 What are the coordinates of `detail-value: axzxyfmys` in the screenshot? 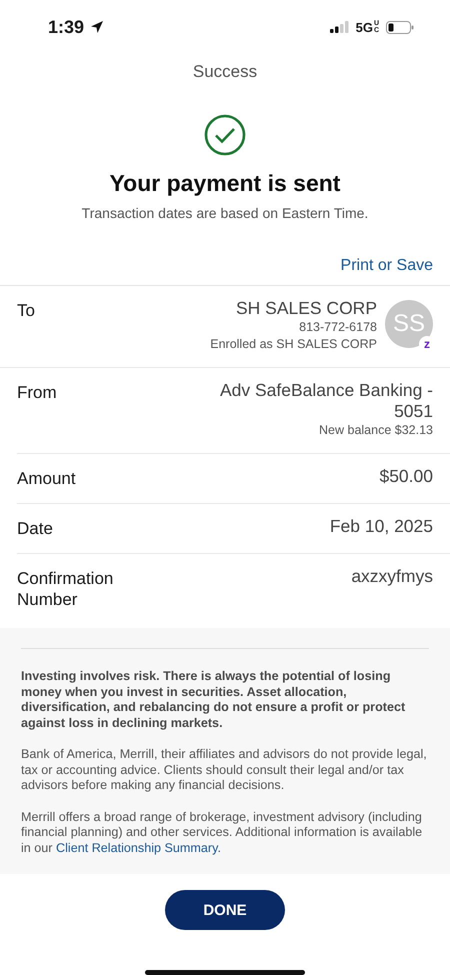 It's located at (392, 576).